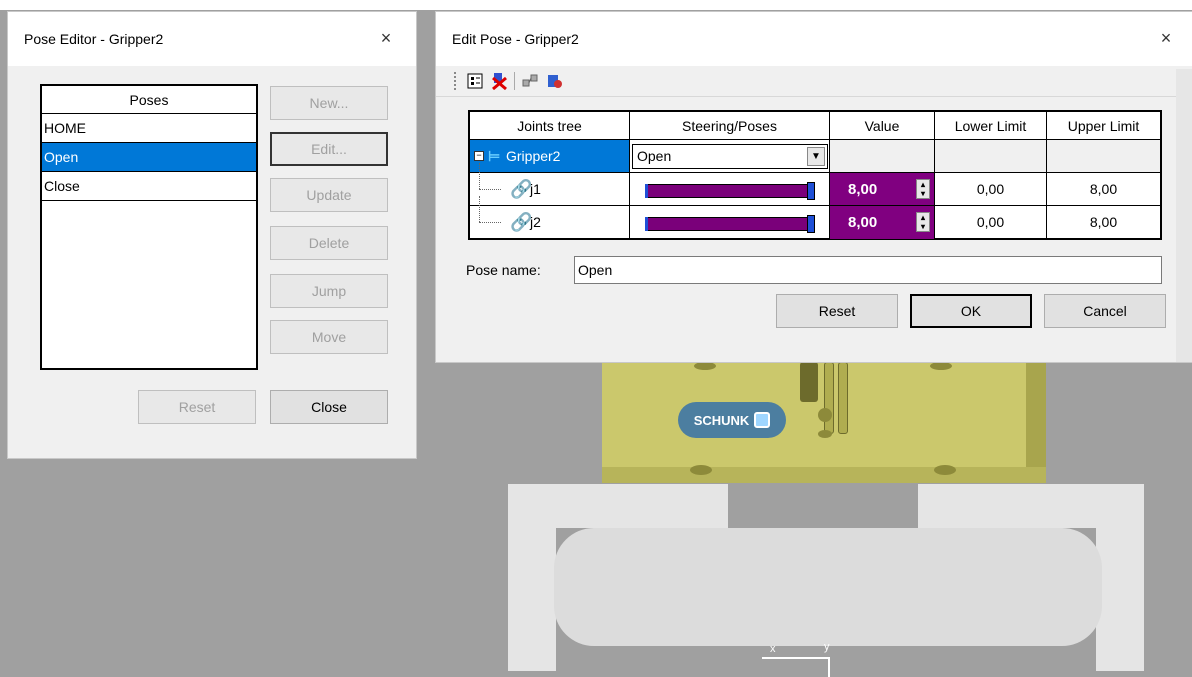 The image size is (1192, 677). What do you see at coordinates (971, 311) in the screenshot?
I see `ok-button: OK` at bounding box center [971, 311].